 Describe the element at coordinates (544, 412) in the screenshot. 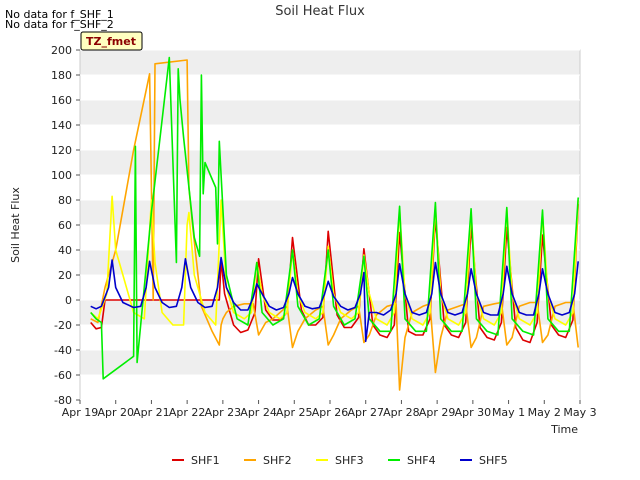

I see `x-tick-label: May 2` at that location.